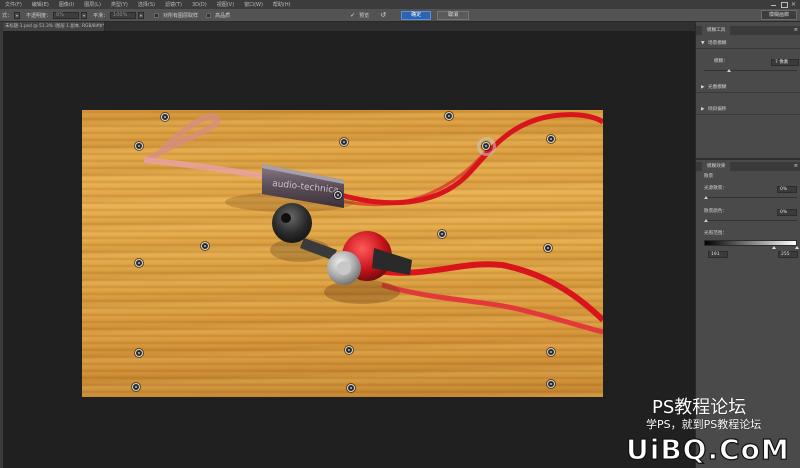 The height and width of the screenshot is (468, 800). I want to click on active-blur-pin, so click(486, 146).